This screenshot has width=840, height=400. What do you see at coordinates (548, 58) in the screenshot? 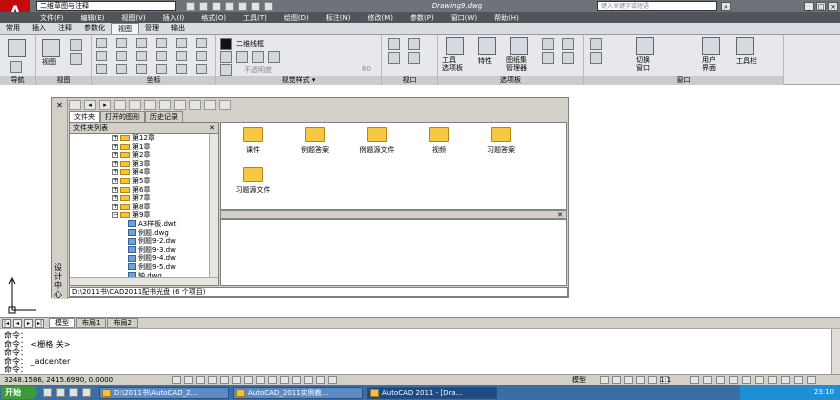
I see `markup-icon` at bounding box center [548, 58].